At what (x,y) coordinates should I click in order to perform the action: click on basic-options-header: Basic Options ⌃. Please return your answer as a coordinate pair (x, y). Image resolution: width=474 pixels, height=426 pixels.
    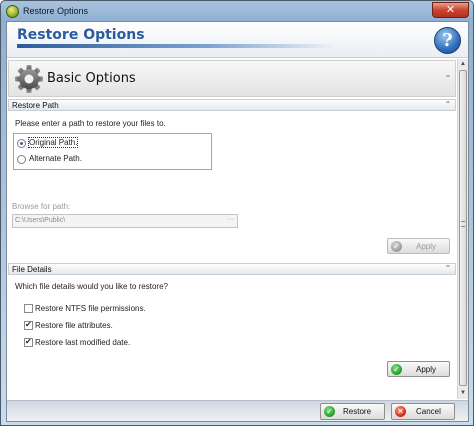
    Looking at the image, I should click on (232, 78).